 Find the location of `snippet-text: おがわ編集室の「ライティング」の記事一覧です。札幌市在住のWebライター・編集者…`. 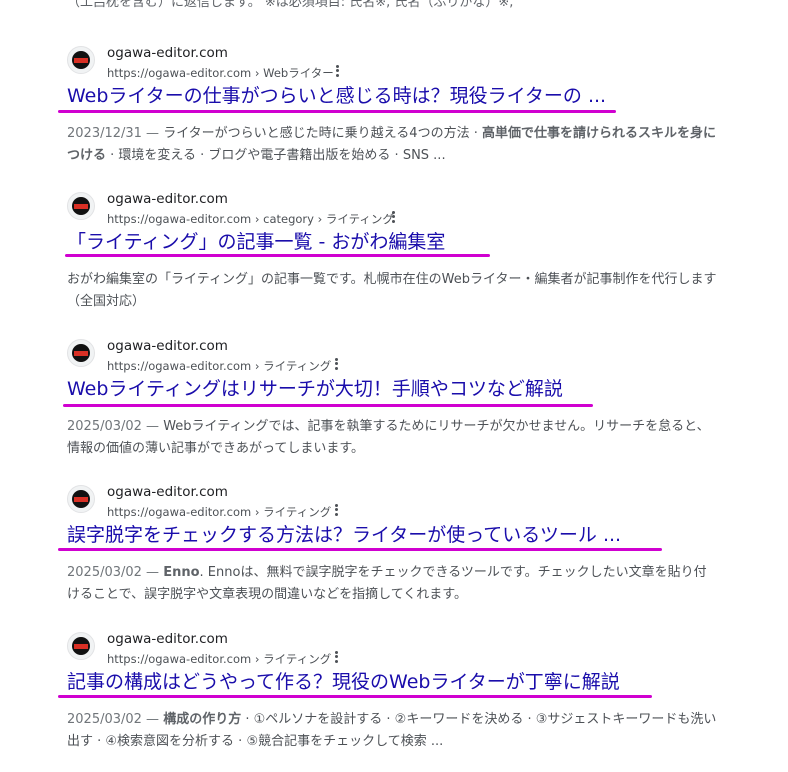

snippet-text: おがわ編集室の「ライティング」の記事一覧です。札幌市在住のWebライター・編集者… is located at coordinates (392, 290).